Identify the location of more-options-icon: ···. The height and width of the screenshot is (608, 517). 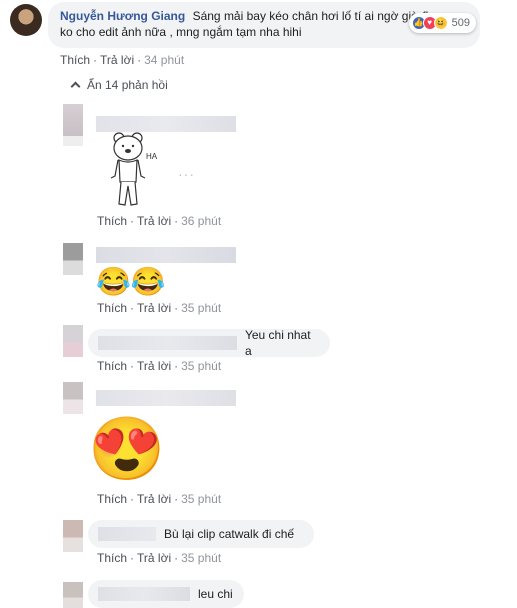
(186, 174).